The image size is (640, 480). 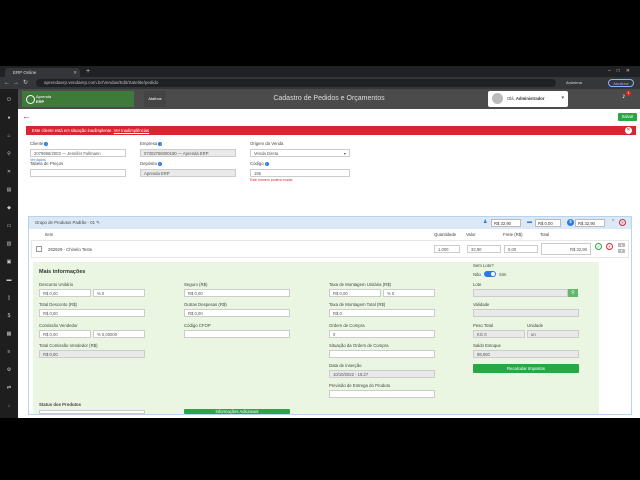 What do you see at coordinates (42, 72) in the screenshot?
I see `browser-tab: ERP Online ✕` at bounding box center [42, 72].